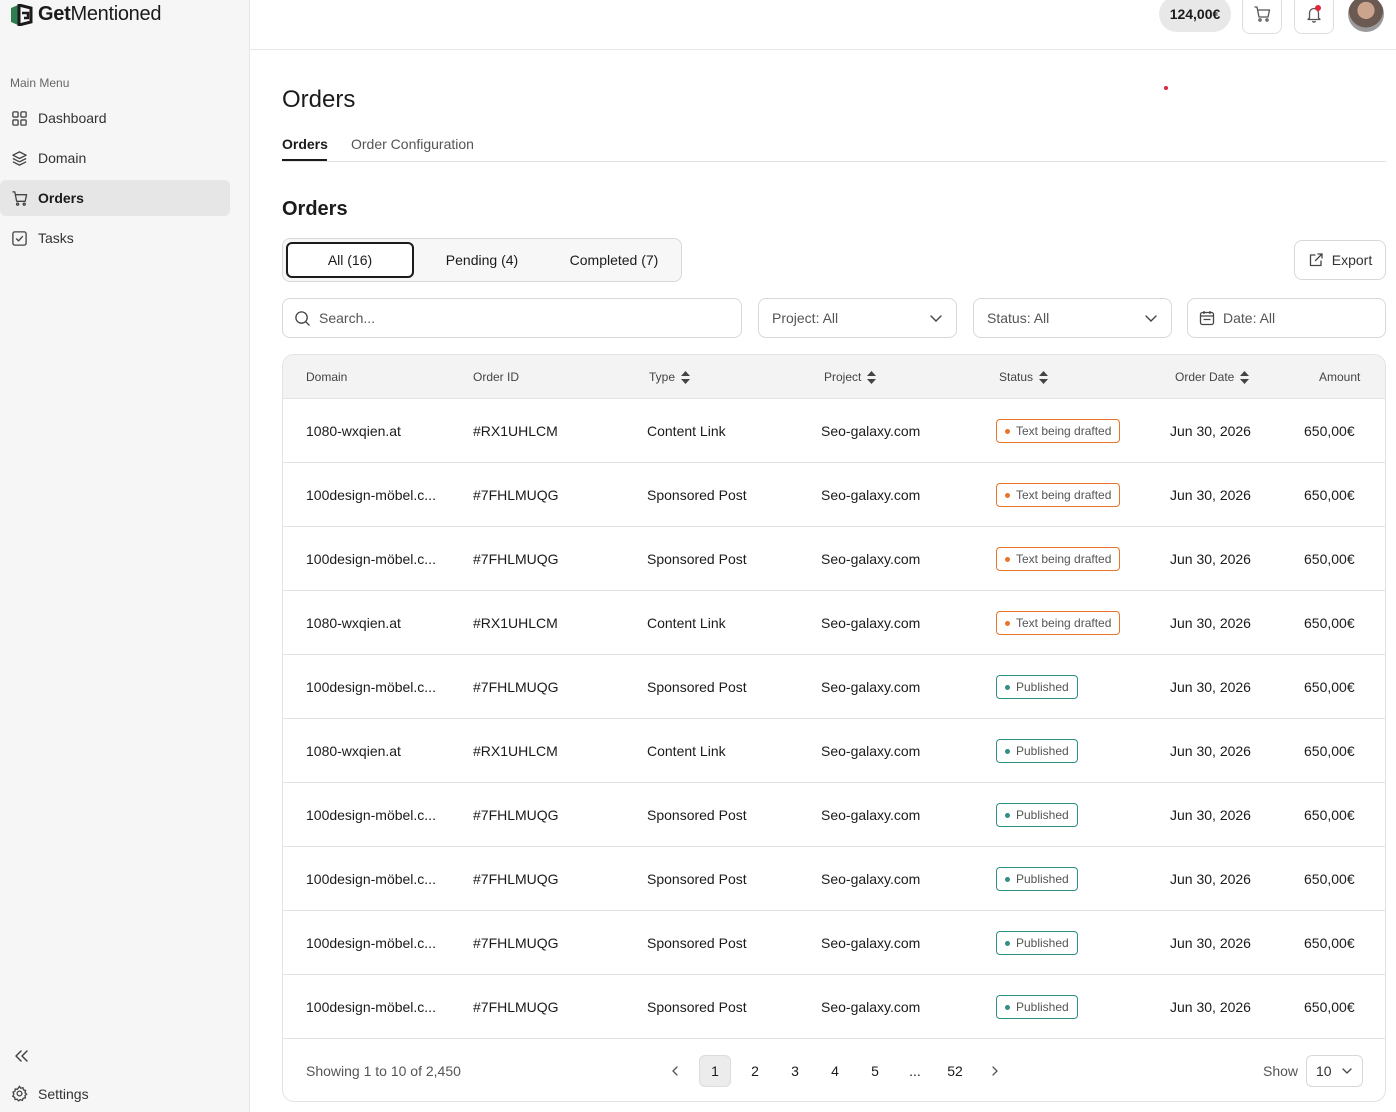 The image size is (1396, 1112). I want to click on search-input, so click(519, 318).